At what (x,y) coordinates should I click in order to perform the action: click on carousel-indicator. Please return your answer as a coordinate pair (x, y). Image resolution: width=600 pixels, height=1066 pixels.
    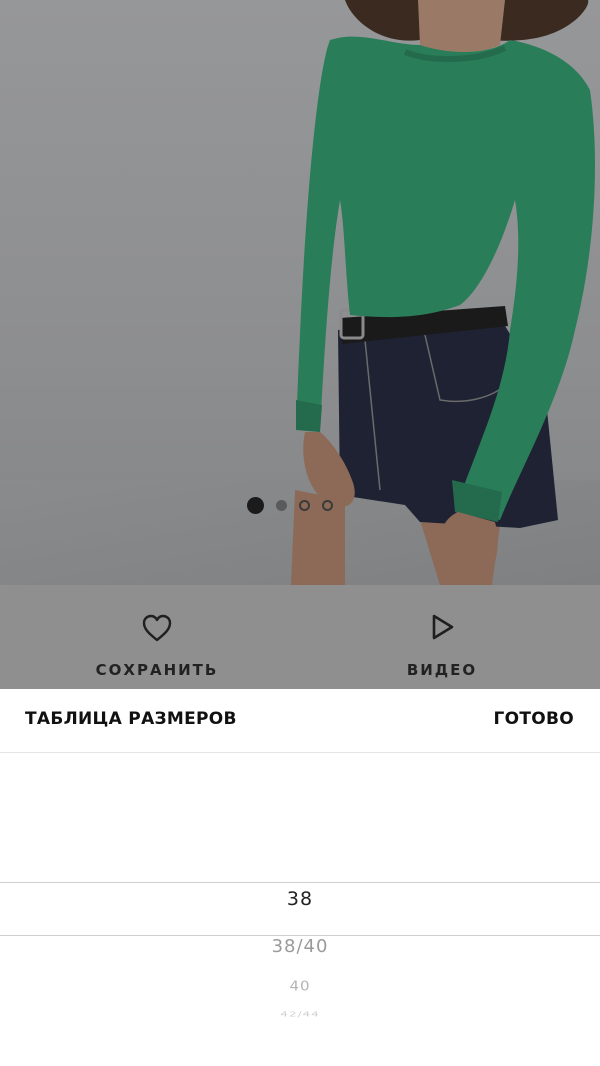
    Looking at the image, I should click on (290, 505).